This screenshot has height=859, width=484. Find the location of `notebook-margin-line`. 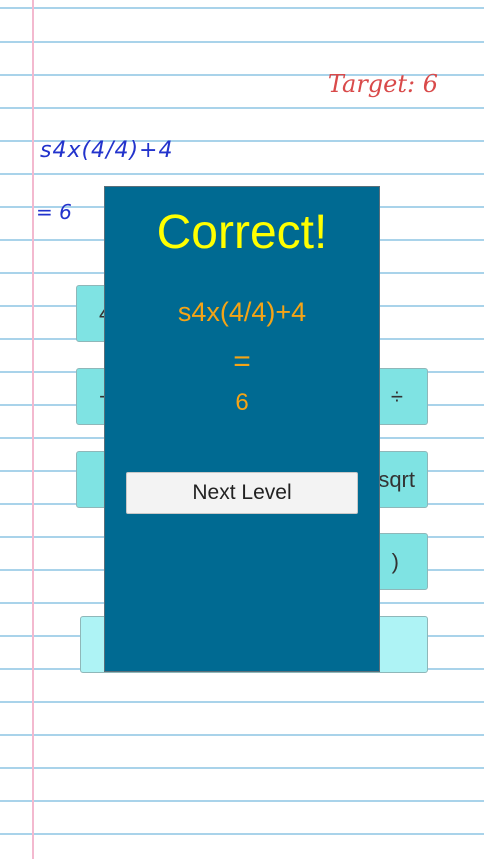

notebook-margin-line is located at coordinates (33, 429).